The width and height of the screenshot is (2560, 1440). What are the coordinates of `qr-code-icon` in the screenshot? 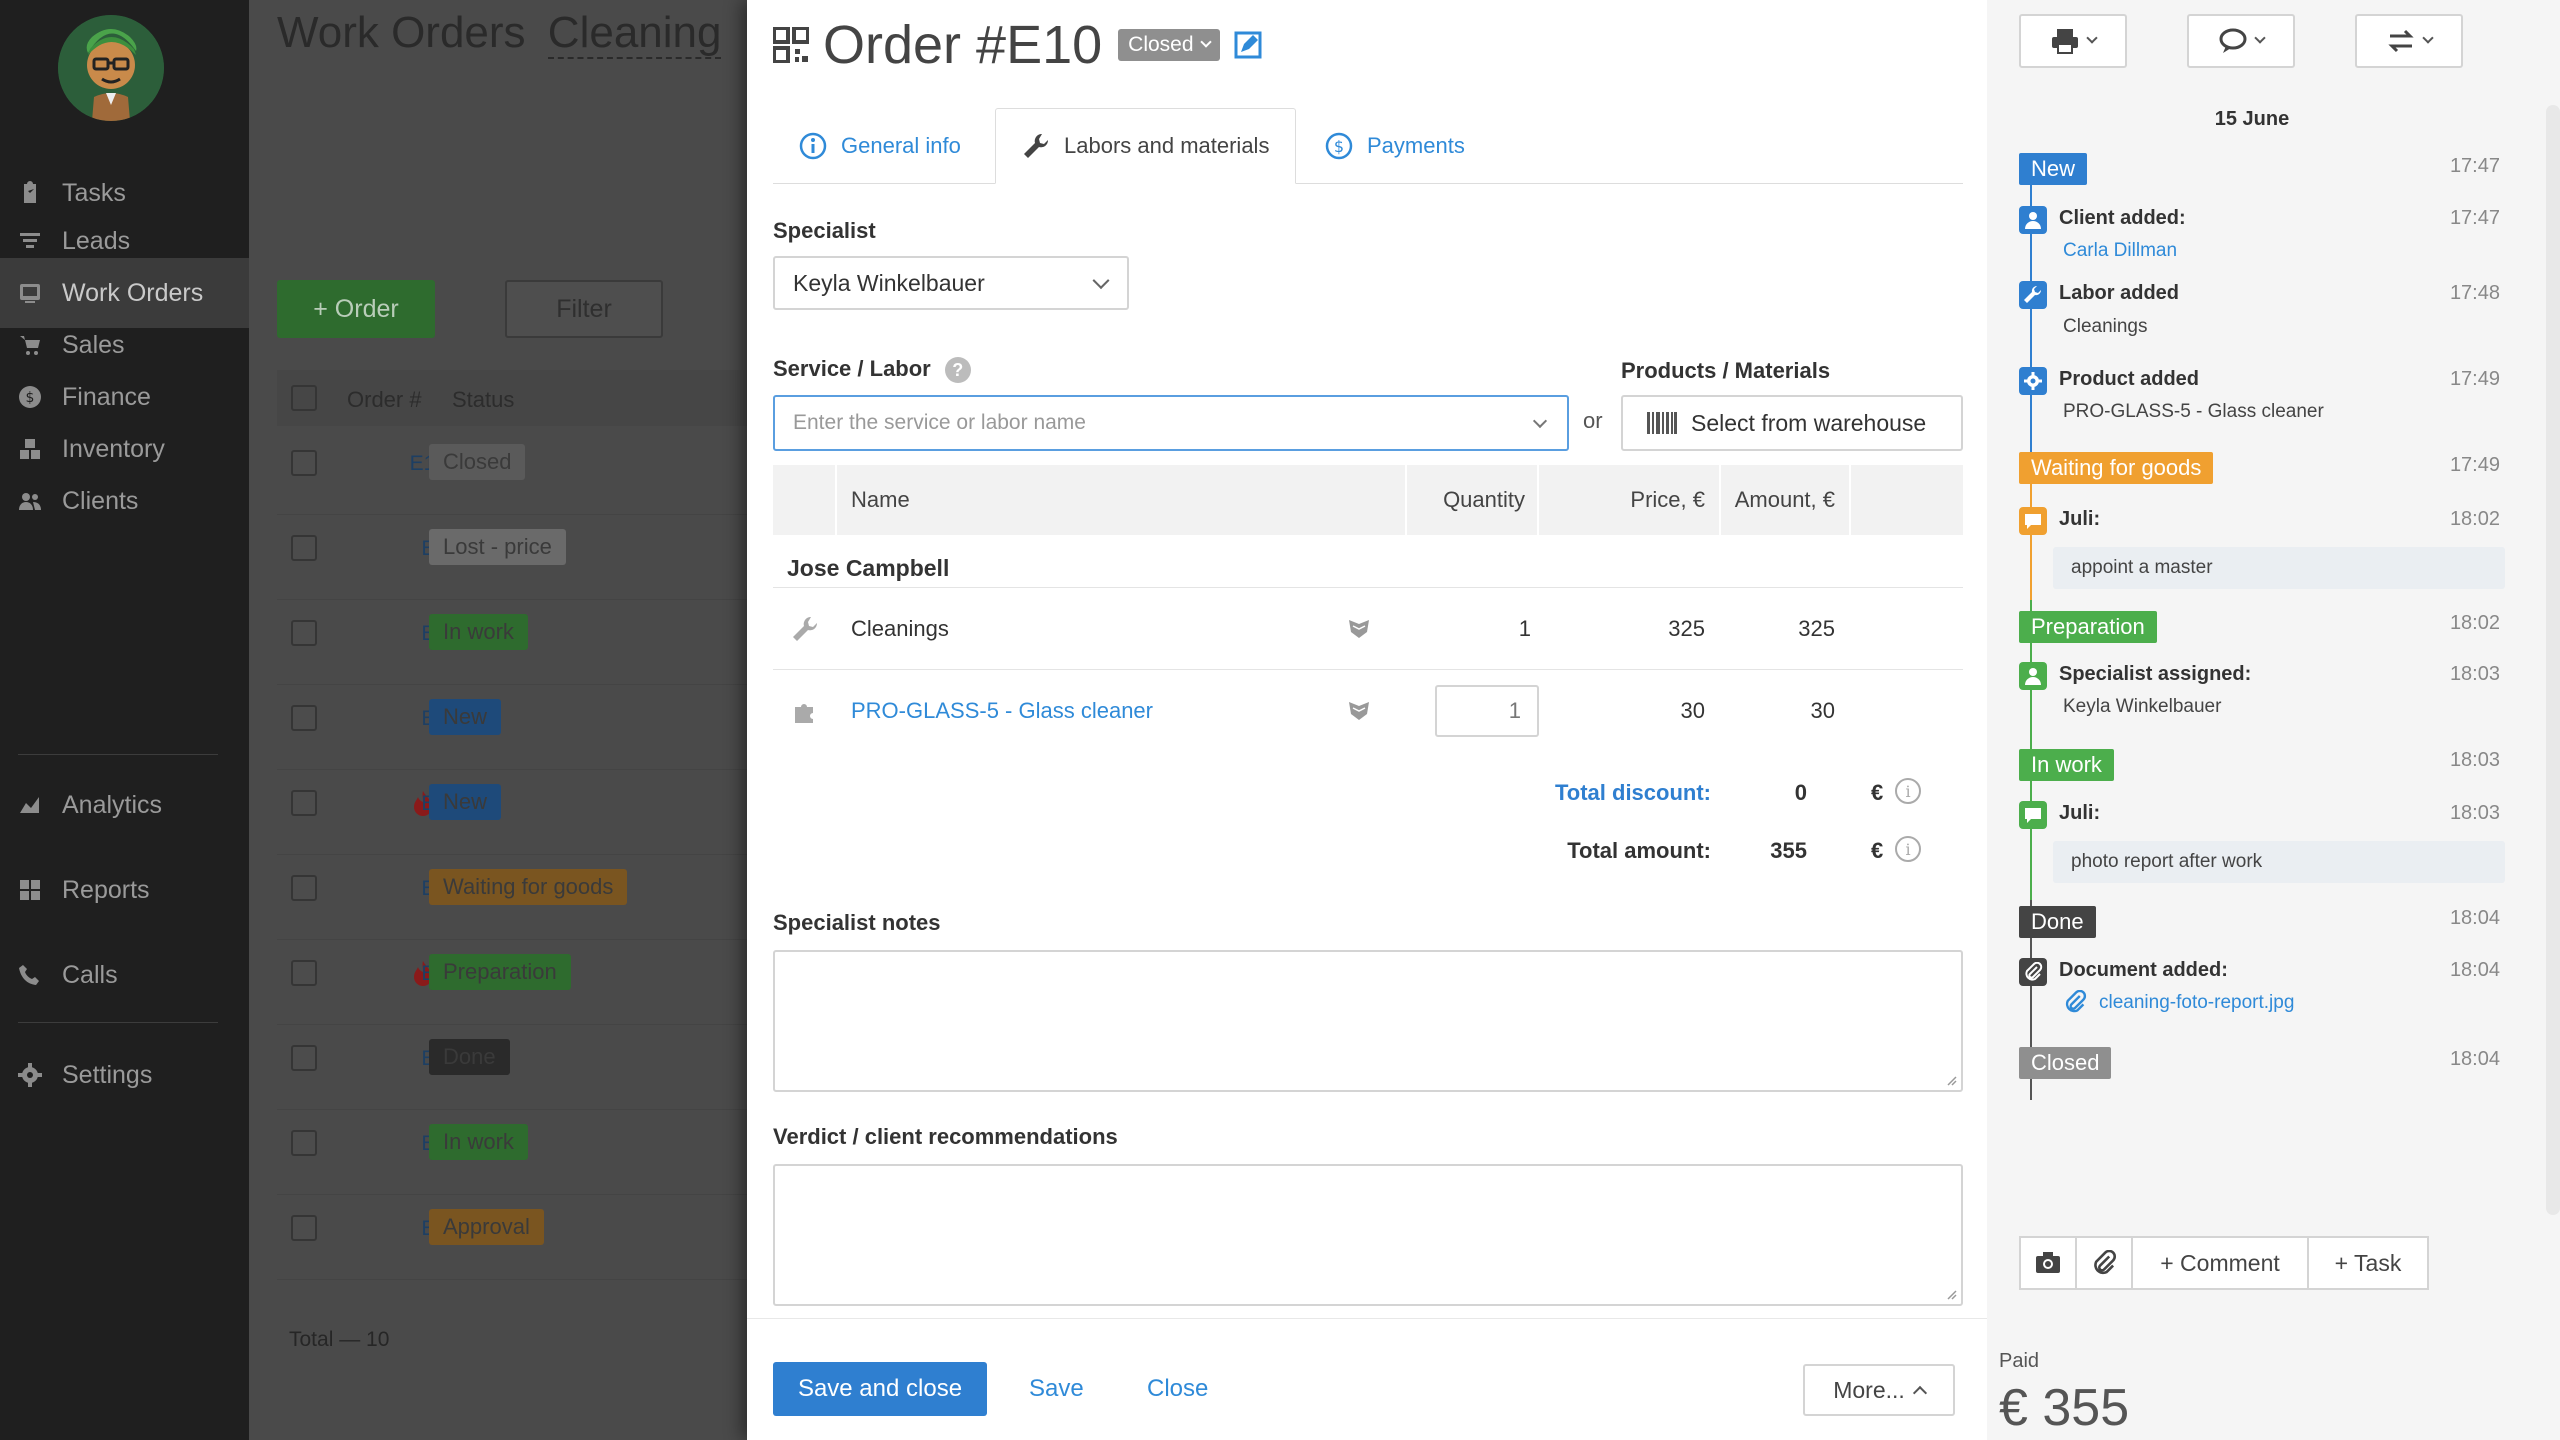 It's located at (791, 45).